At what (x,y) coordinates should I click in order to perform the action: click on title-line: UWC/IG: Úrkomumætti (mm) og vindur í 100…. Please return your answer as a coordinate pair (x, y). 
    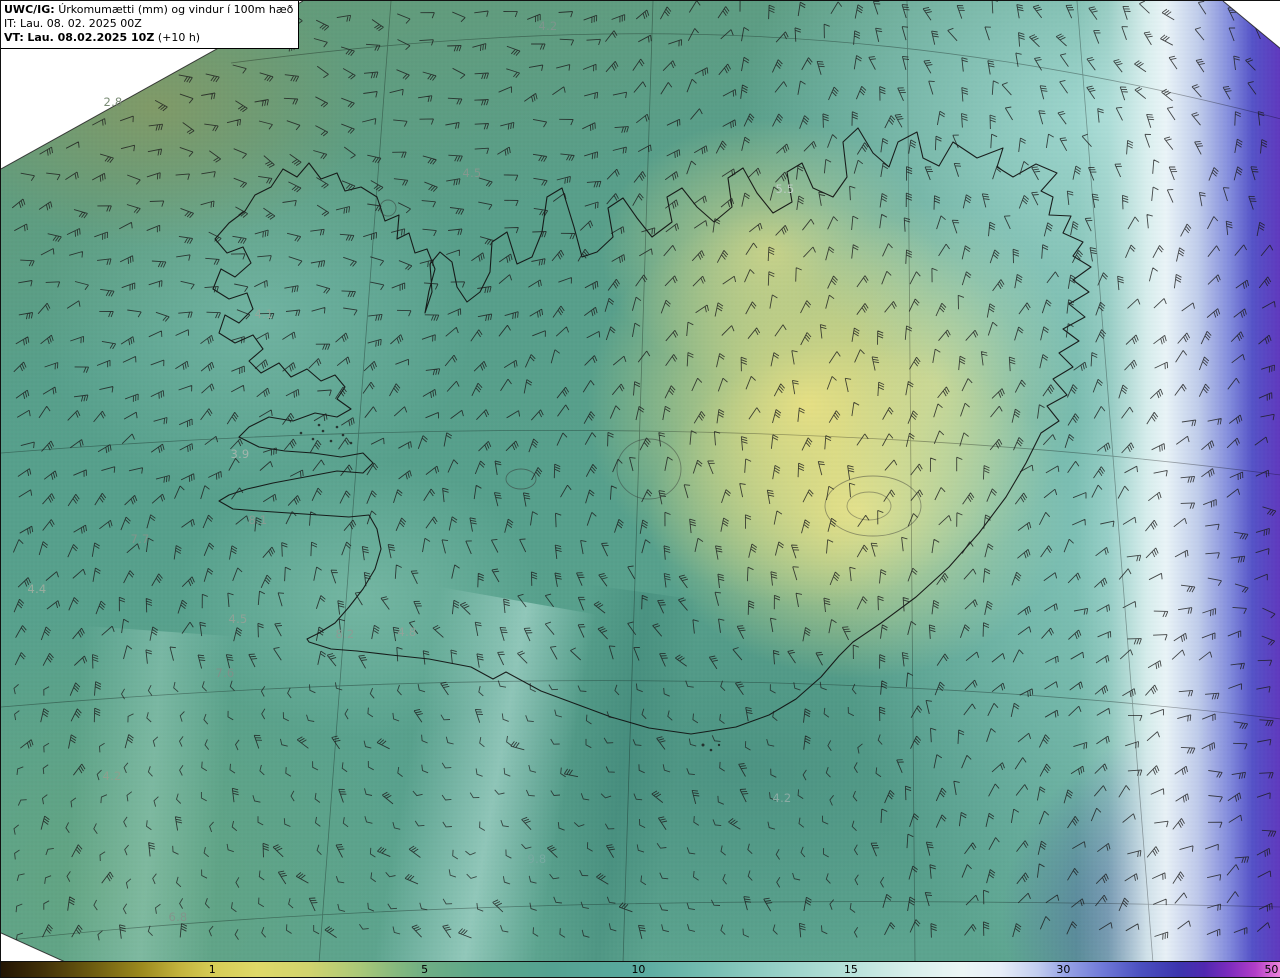
    Looking at the image, I should click on (148, 10).